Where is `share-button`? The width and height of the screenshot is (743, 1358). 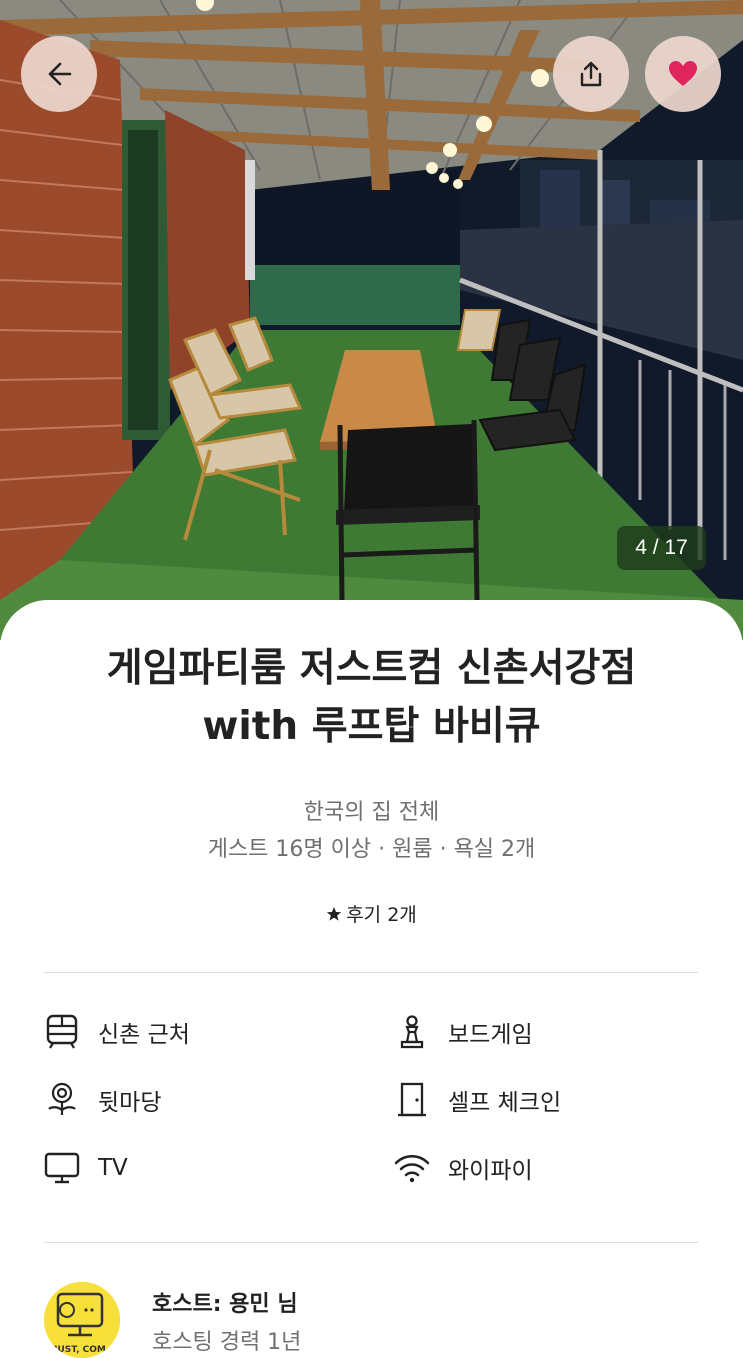 share-button is located at coordinates (591, 74).